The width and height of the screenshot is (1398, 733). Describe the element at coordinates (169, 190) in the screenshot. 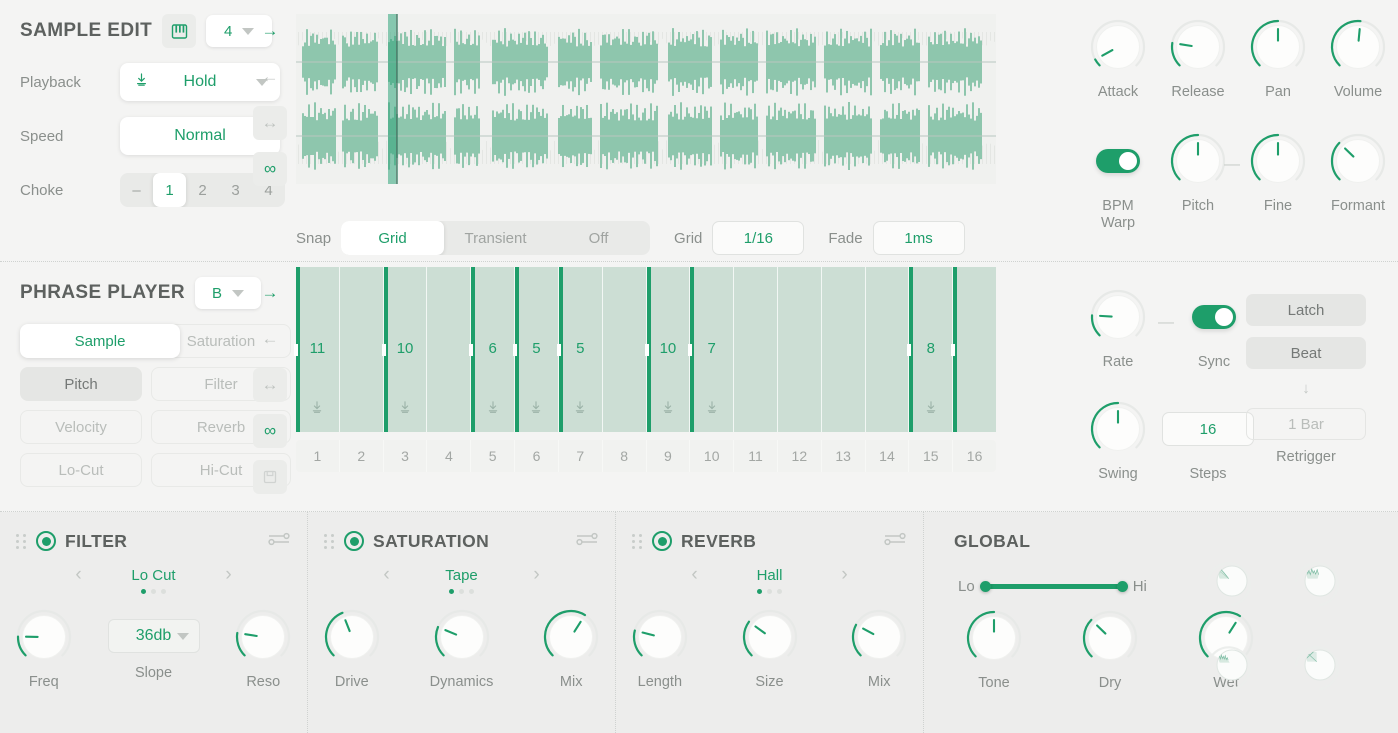

I see `choke-option-1: 1` at that location.